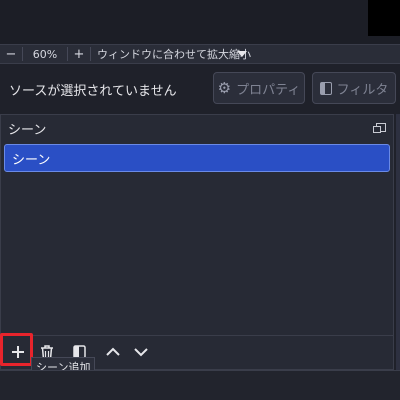  I want to click on preview-area, so click(200, 22).